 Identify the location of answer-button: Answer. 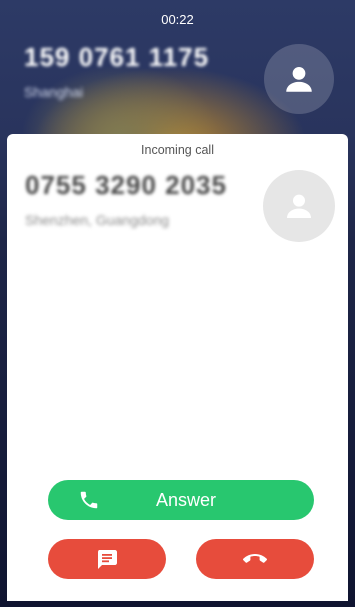
(181, 500).